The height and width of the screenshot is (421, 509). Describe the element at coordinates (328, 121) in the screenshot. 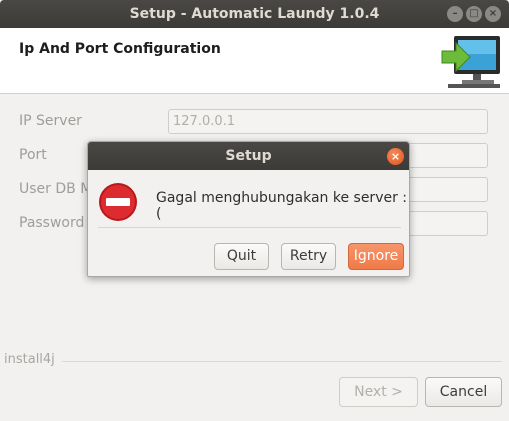

I see `ip-server-input: 127.0.0.1` at that location.